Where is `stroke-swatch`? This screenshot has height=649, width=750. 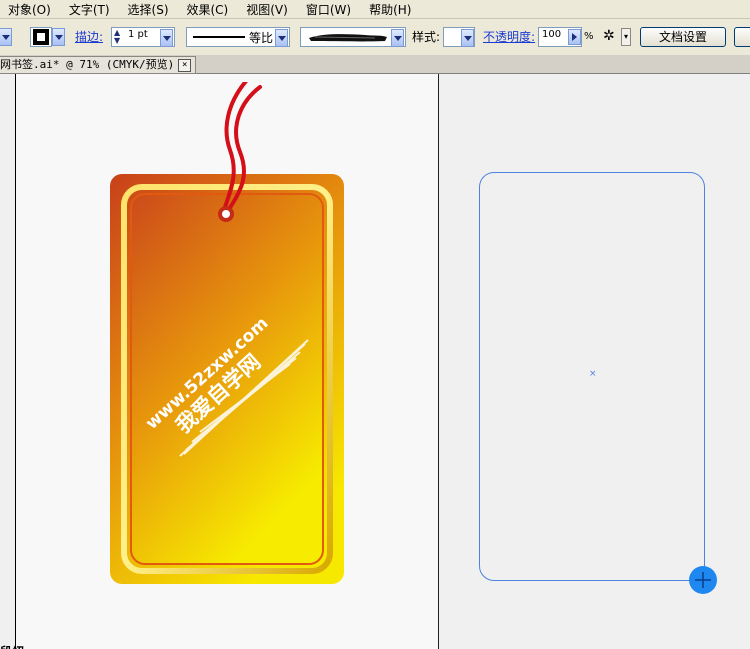 stroke-swatch is located at coordinates (41, 37).